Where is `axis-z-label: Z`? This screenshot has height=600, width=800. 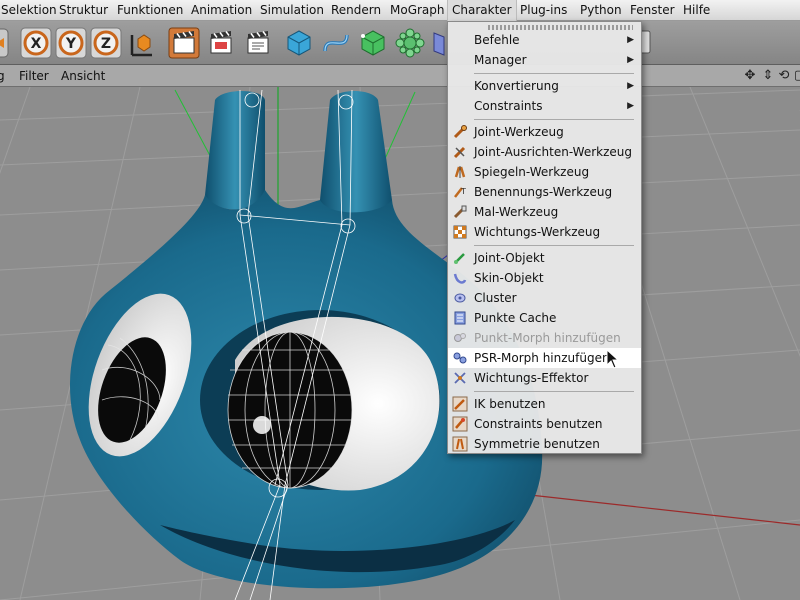
axis-z-label: Z is located at coordinates (106, 44).